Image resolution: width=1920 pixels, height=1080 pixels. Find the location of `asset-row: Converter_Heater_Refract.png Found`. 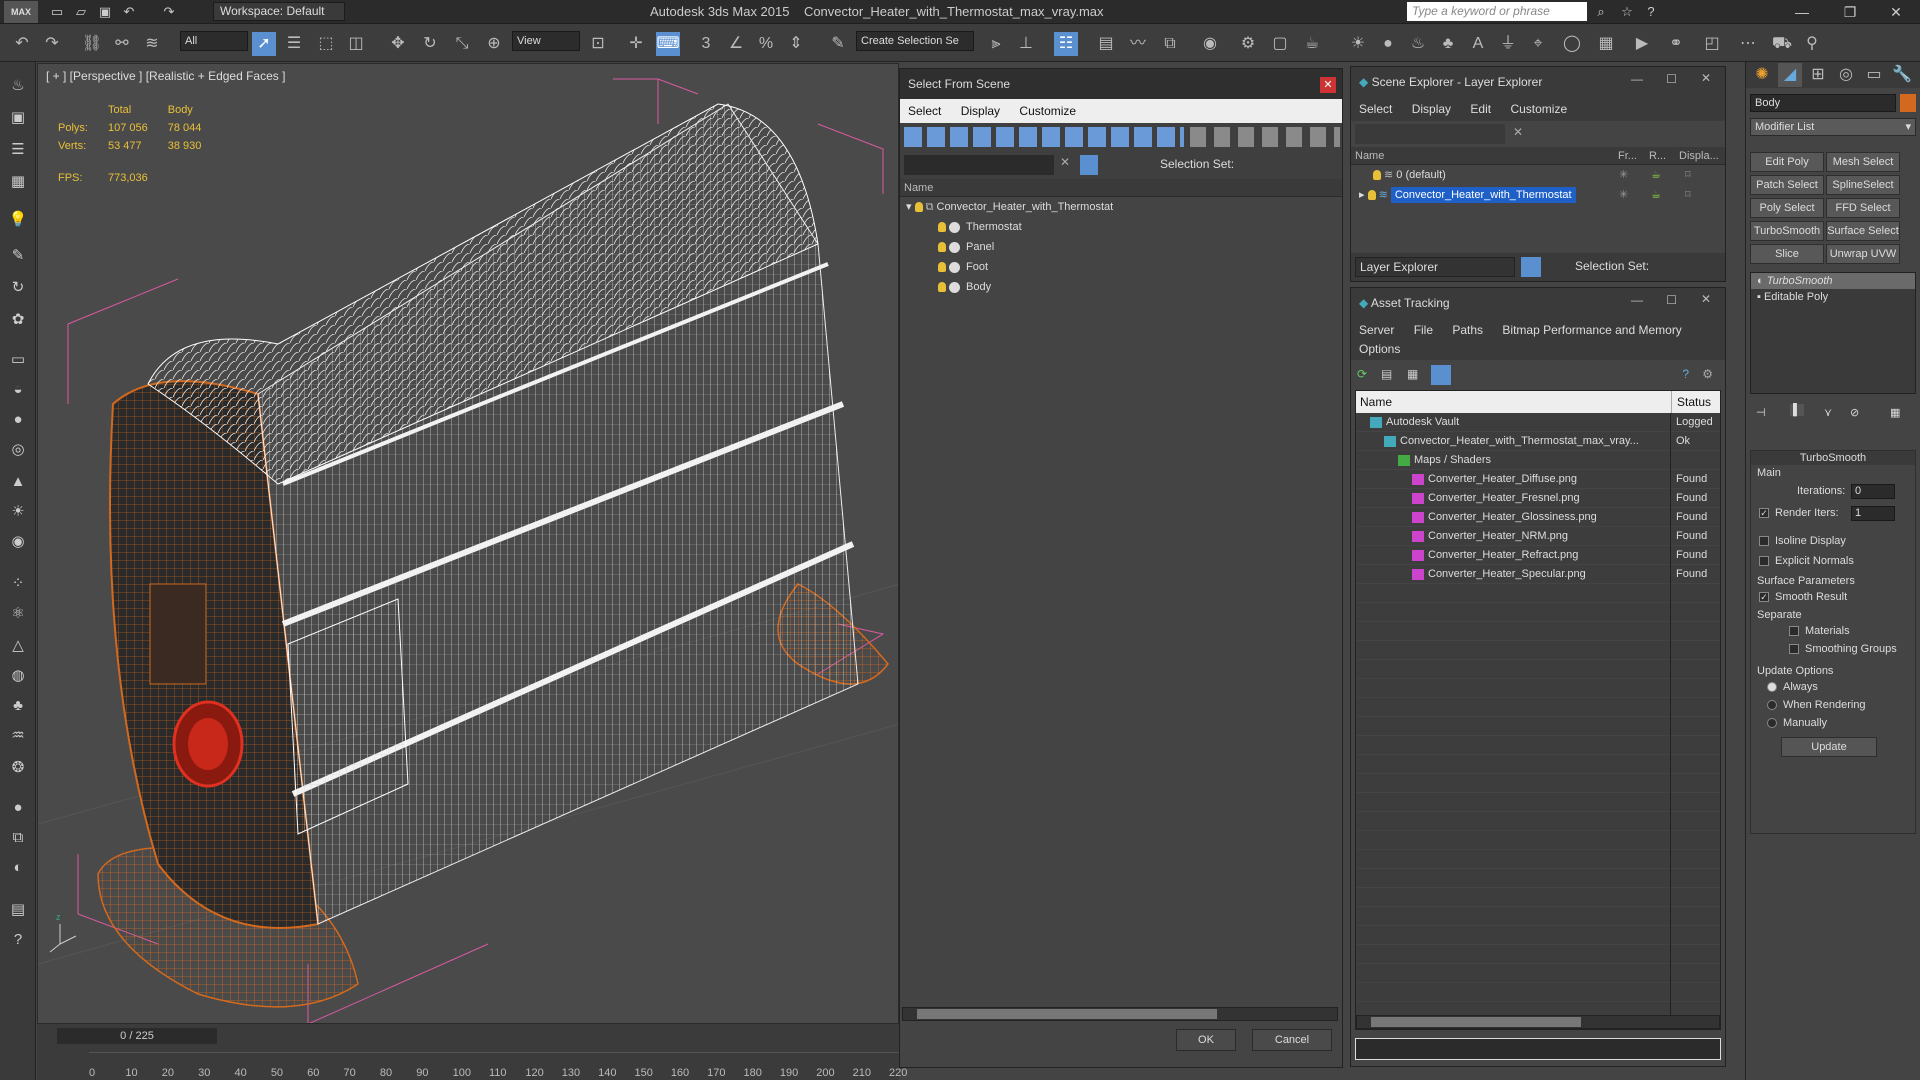

asset-row: Converter_Heater_Refract.png Found is located at coordinates (1538, 555).